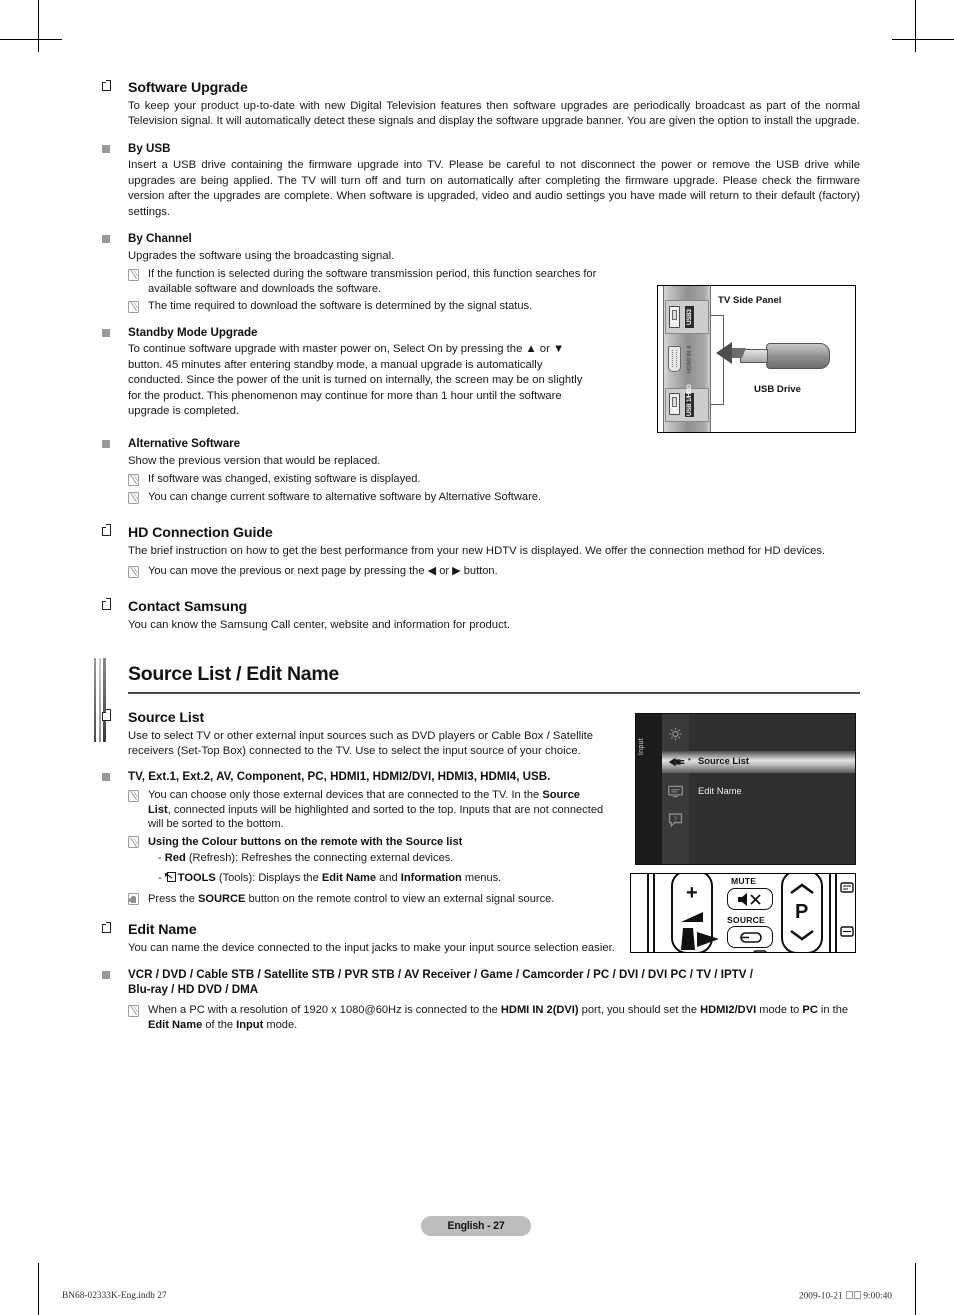 This screenshot has width=954, height=1315. Describe the element at coordinates (779, 1010) in the screenshot. I see `note-text-part: mode to` at that location.